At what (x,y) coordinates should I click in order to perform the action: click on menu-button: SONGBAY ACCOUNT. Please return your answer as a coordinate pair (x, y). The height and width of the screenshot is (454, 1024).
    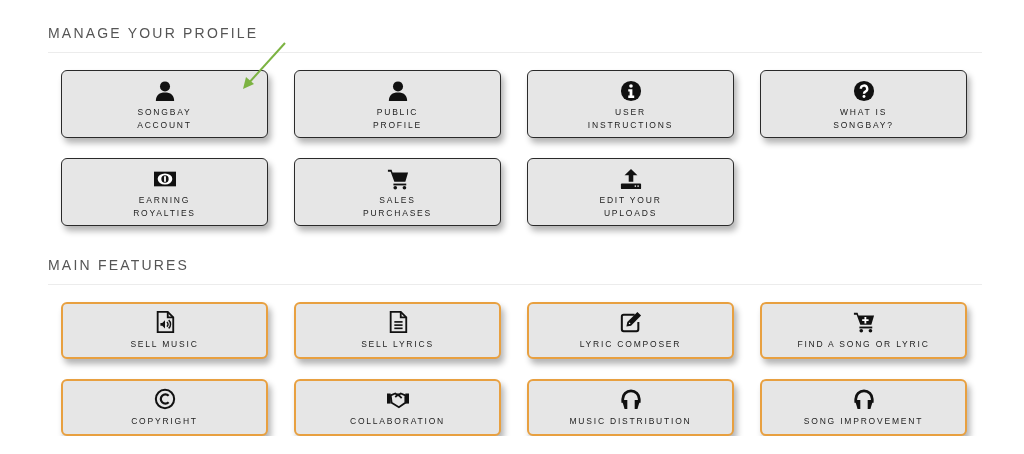
    Looking at the image, I should click on (164, 104).